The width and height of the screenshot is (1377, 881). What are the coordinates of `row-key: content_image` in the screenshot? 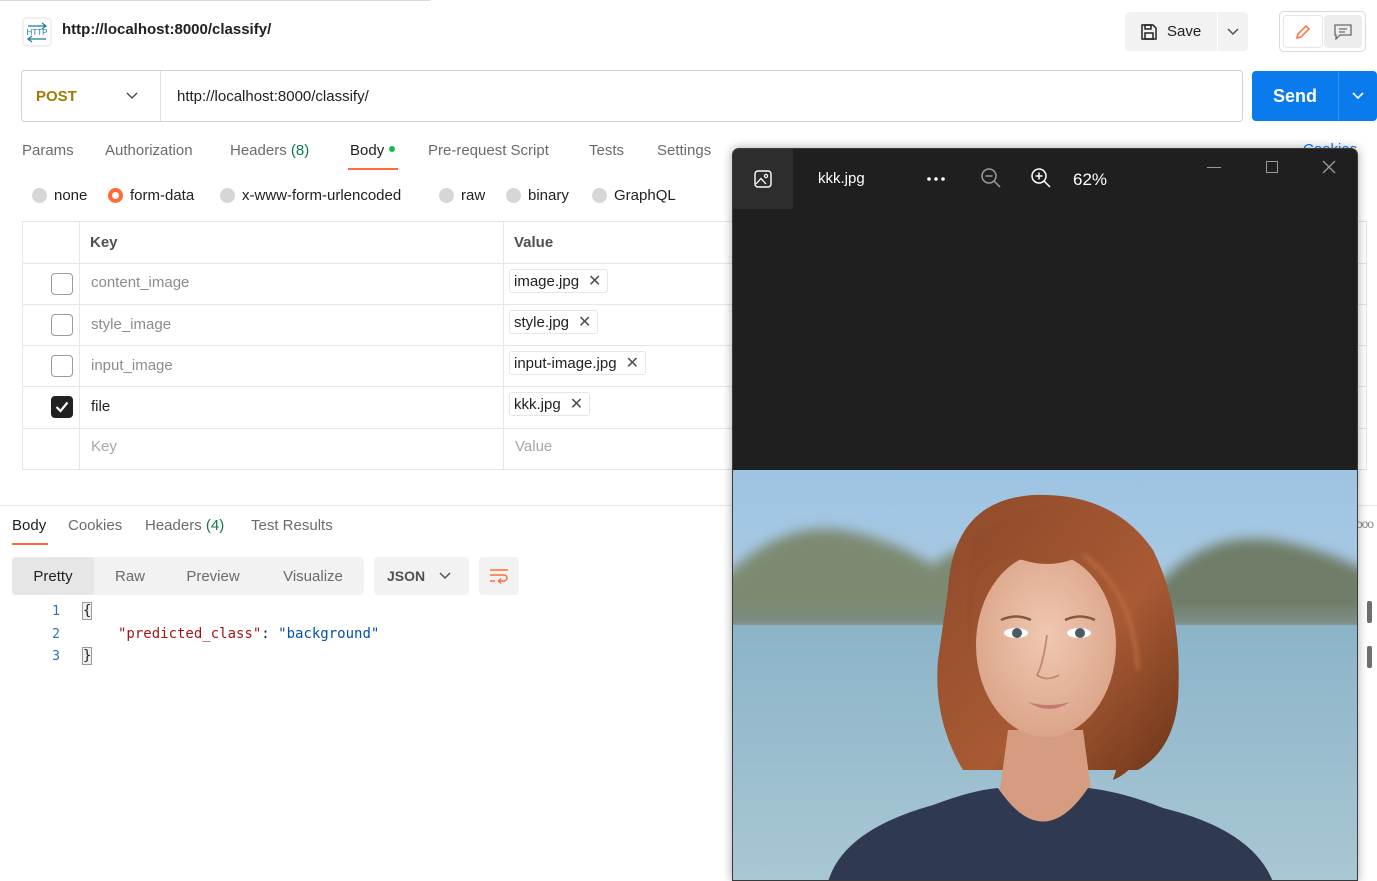 It's located at (140, 282).